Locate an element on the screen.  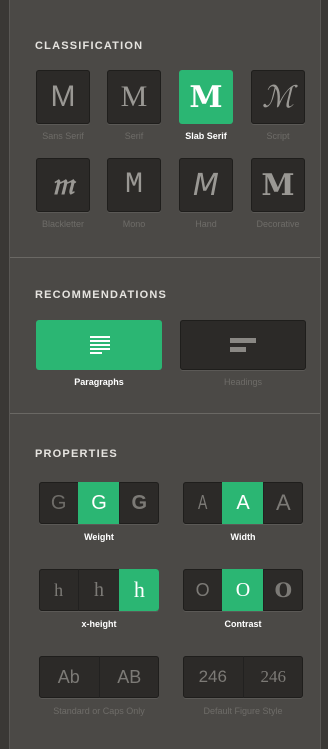
sans-serif-glyph: M is located at coordinates (63, 96).